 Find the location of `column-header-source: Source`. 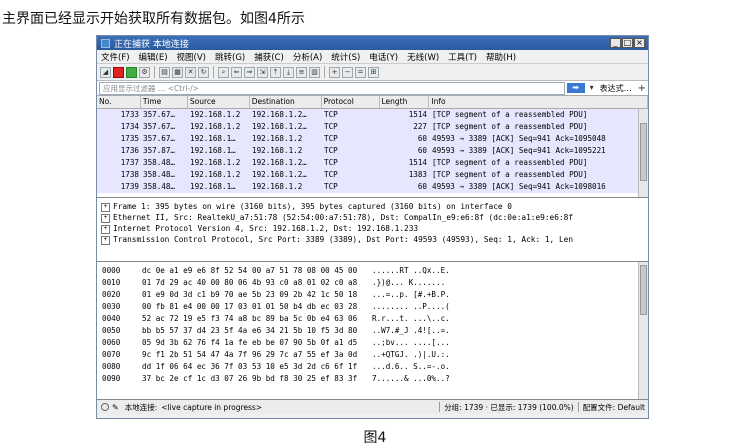

column-header-source: Source is located at coordinates (219, 102).